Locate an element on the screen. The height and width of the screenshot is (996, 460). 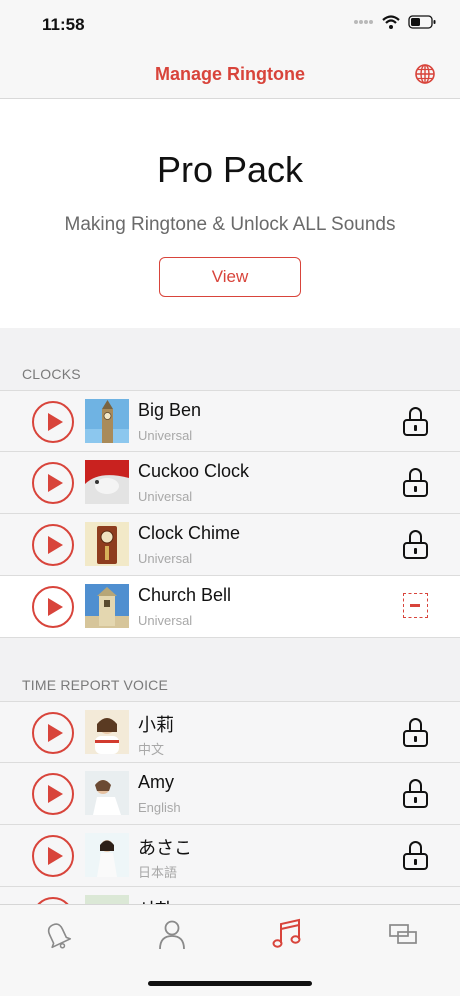
ringtone-row: 小莉 中文 is located at coordinates (230, 732).